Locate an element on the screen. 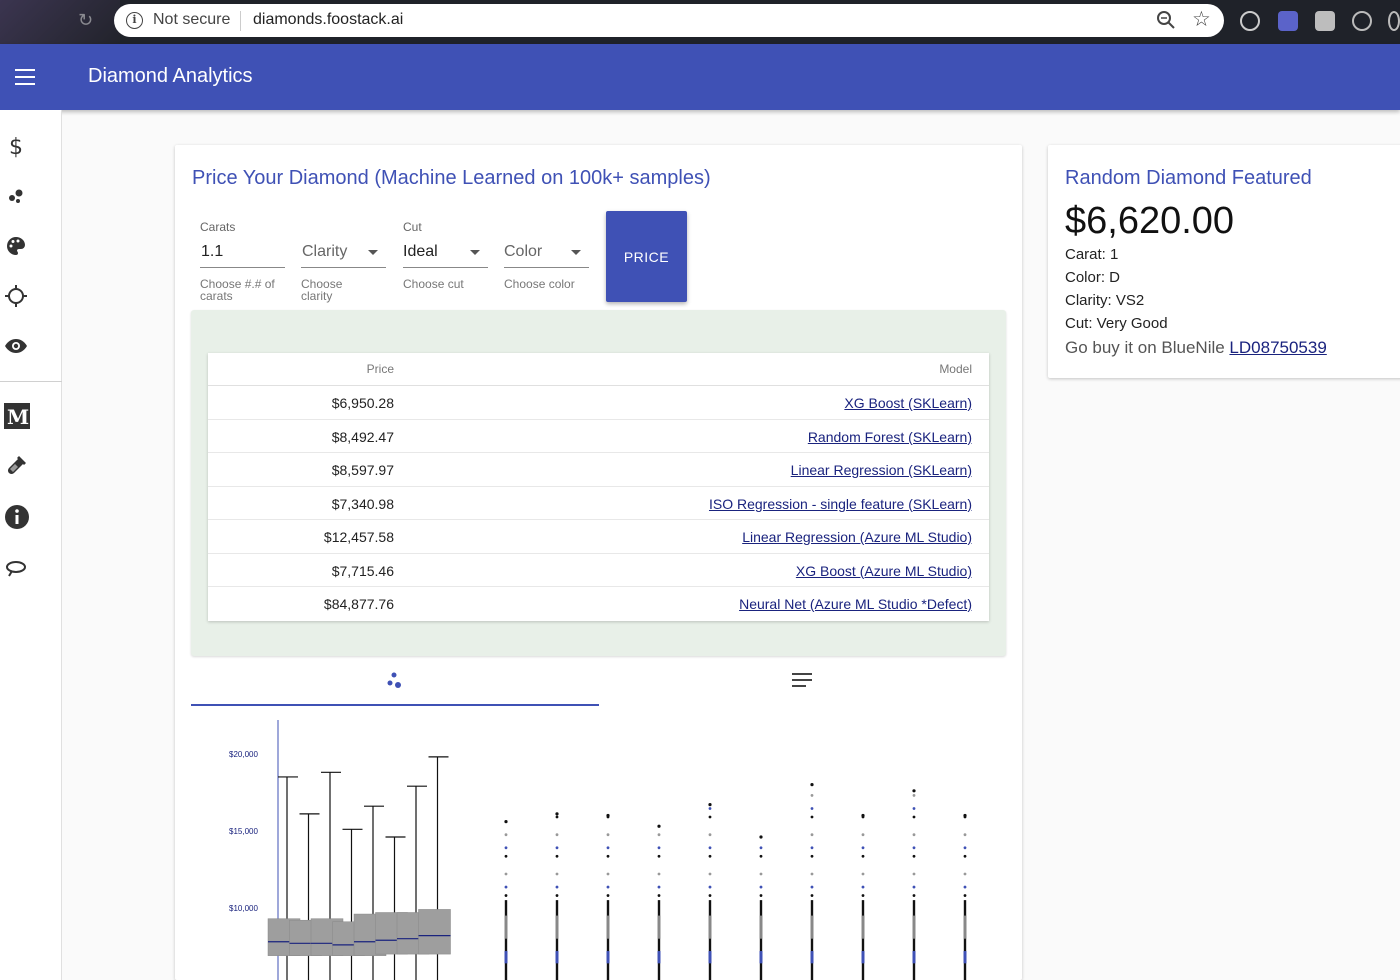 Image resolution: width=1400 pixels, height=980 pixels. palette-icon is located at coordinates (16, 246).